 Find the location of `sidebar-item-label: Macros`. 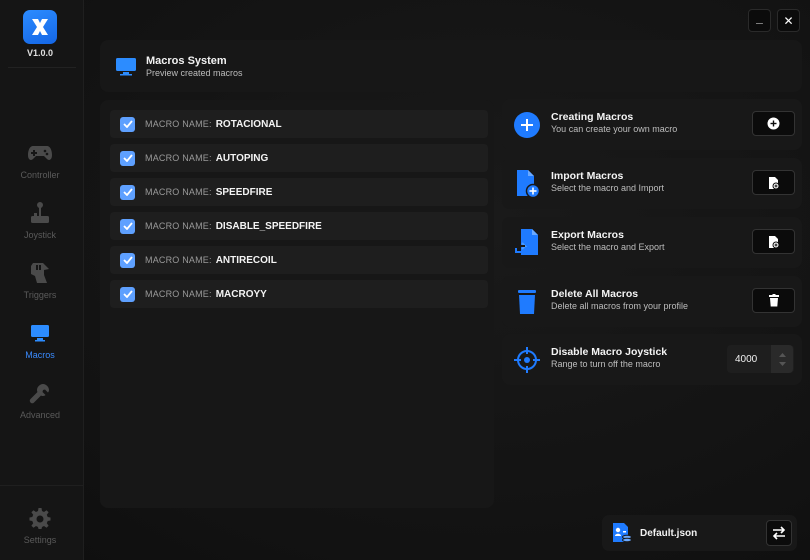

sidebar-item-label: Macros is located at coordinates (40, 355).